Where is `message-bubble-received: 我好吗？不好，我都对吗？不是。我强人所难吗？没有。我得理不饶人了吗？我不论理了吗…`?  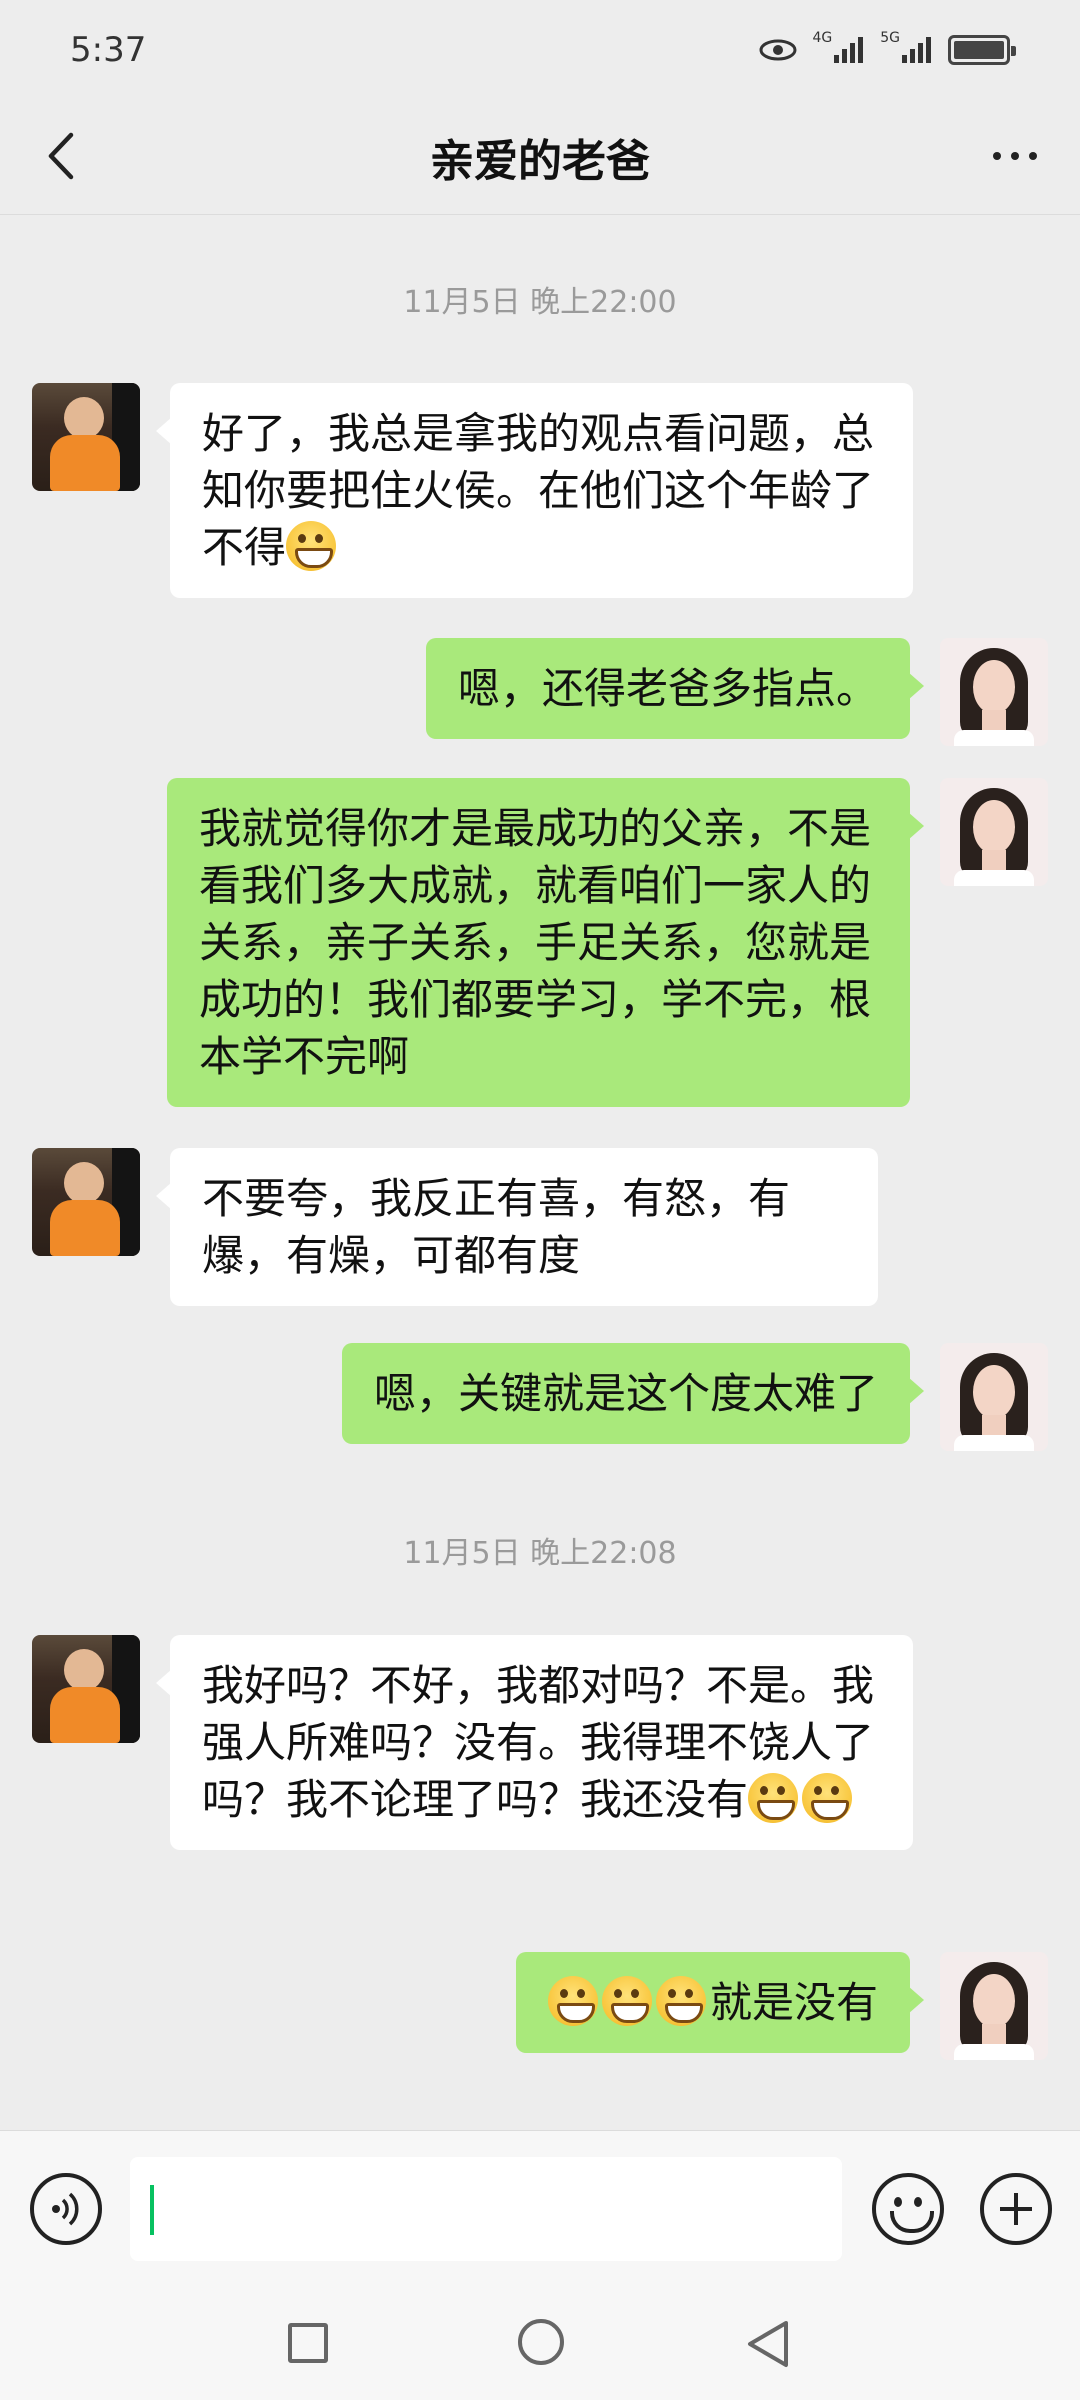
message-bubble-received: 我好吗？不好，我都对吗？不是。我强人所难吗？没有。我得理不饶人了吗？我不论理了吗… is located at coordinates (534, 1742).